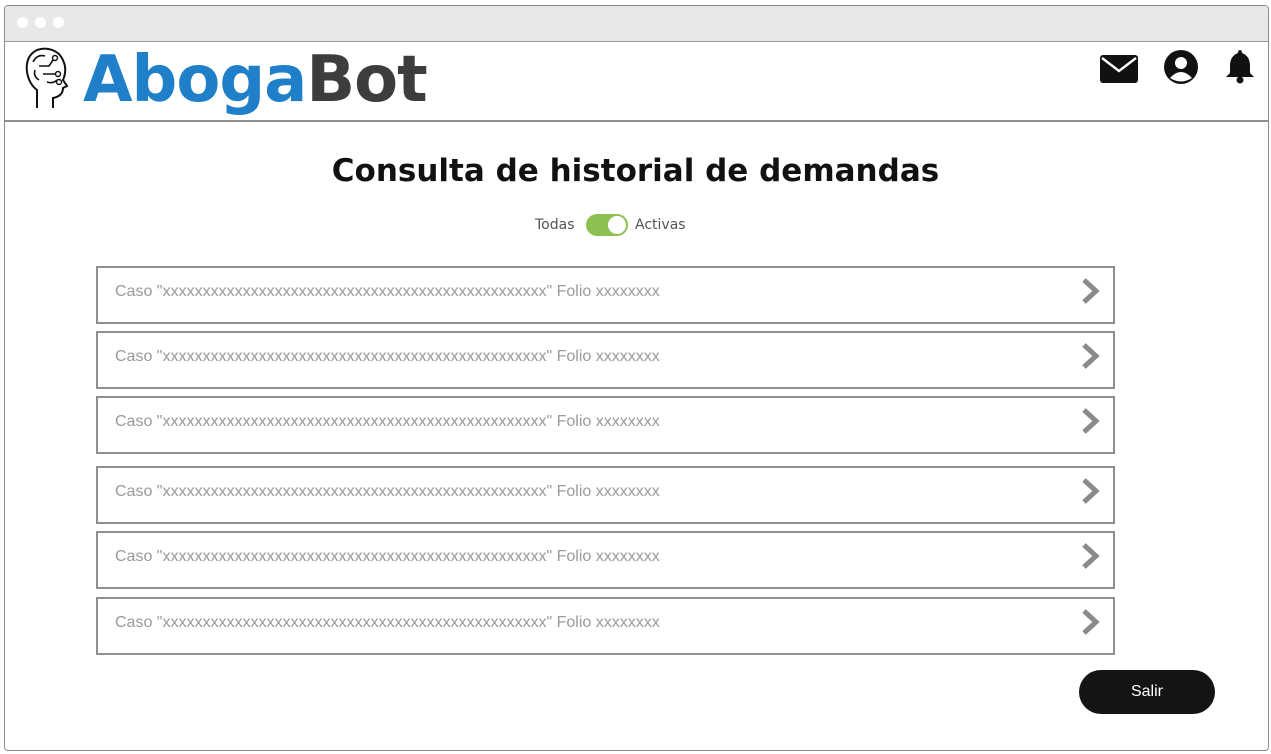  I want to click on logo-text-aboga: Aboga, so click(195, 80).